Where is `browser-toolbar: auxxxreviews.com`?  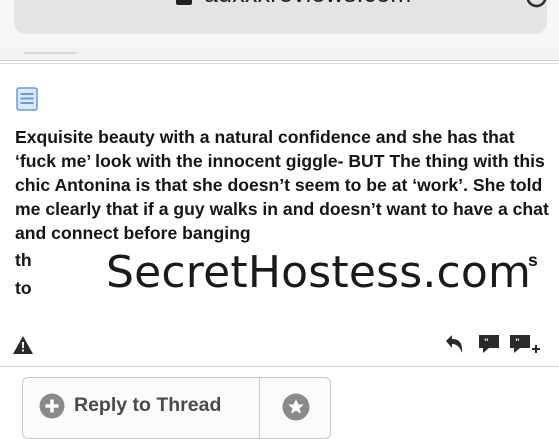 browser-toolbar: auxxxreviews.com is located at coordinates (279, 30).